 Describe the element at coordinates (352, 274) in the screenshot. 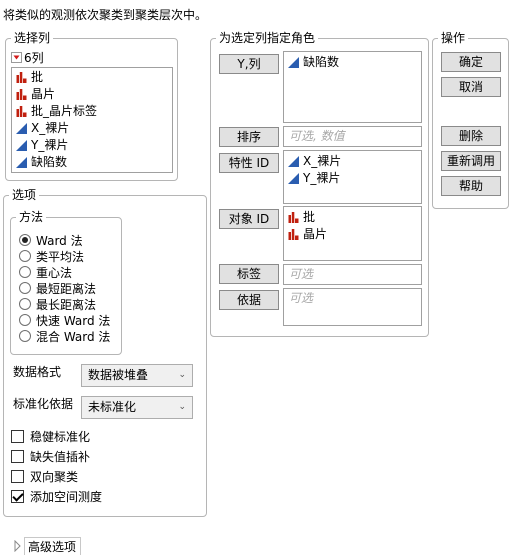

I see `label-field: 可选` at that location.